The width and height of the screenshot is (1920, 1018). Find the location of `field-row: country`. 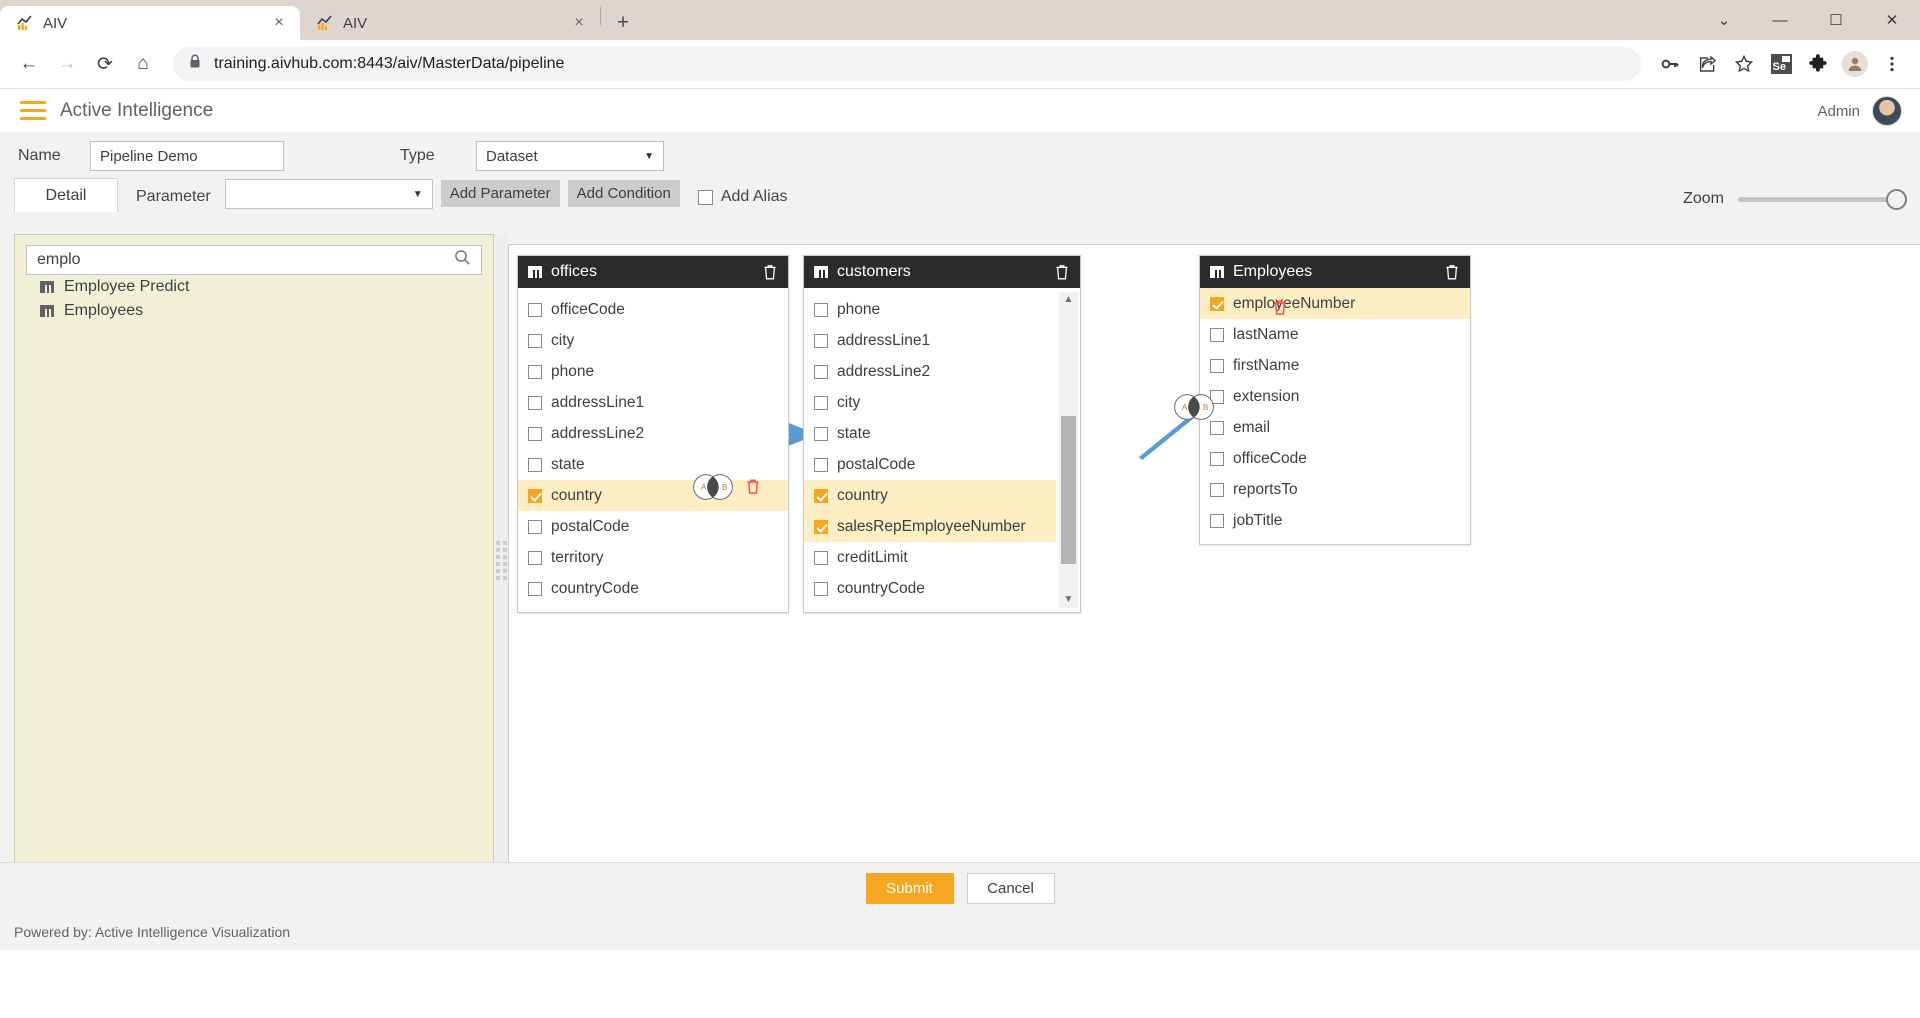

field-row: country is located at coordinates (930, 495).